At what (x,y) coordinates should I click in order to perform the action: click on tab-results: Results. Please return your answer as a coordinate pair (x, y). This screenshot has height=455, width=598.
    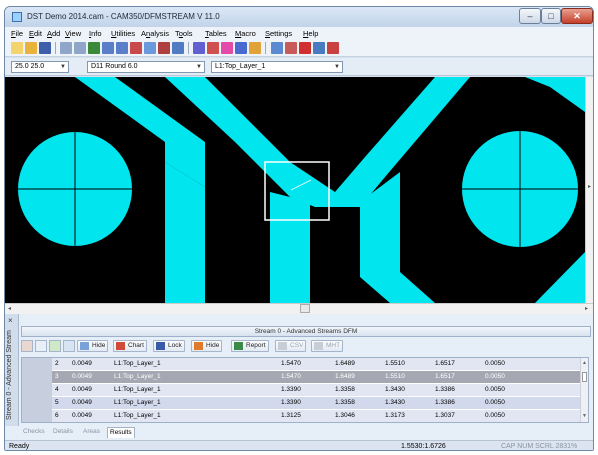
    Looking at the image, I should click on (121, 432).